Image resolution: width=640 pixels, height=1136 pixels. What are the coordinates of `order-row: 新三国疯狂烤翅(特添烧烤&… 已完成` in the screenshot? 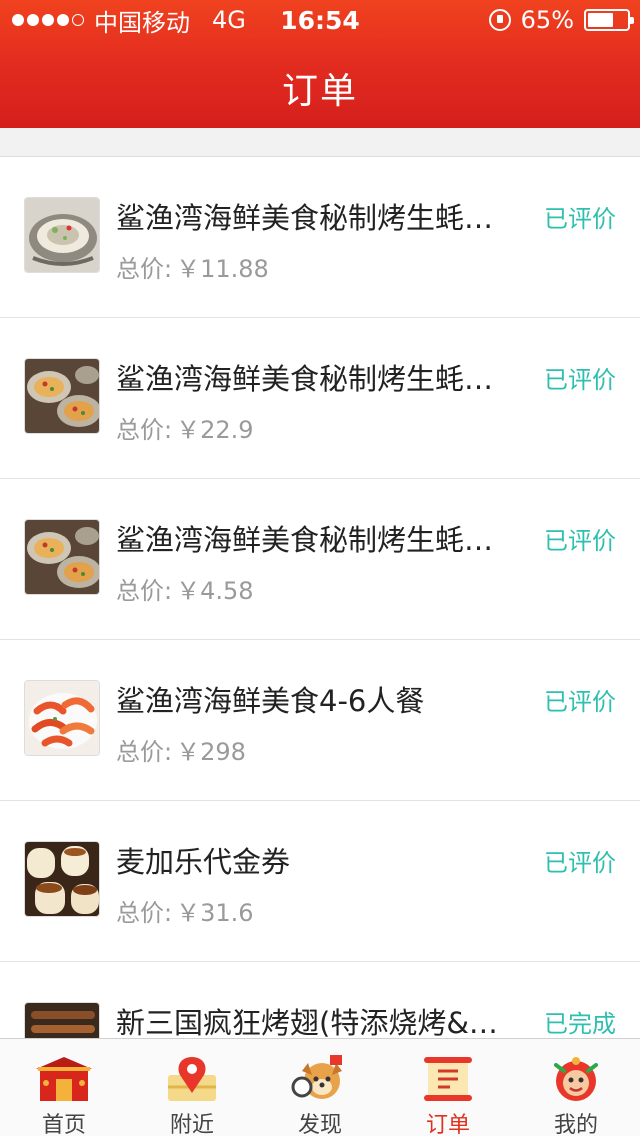 It's located at (320, 1000).